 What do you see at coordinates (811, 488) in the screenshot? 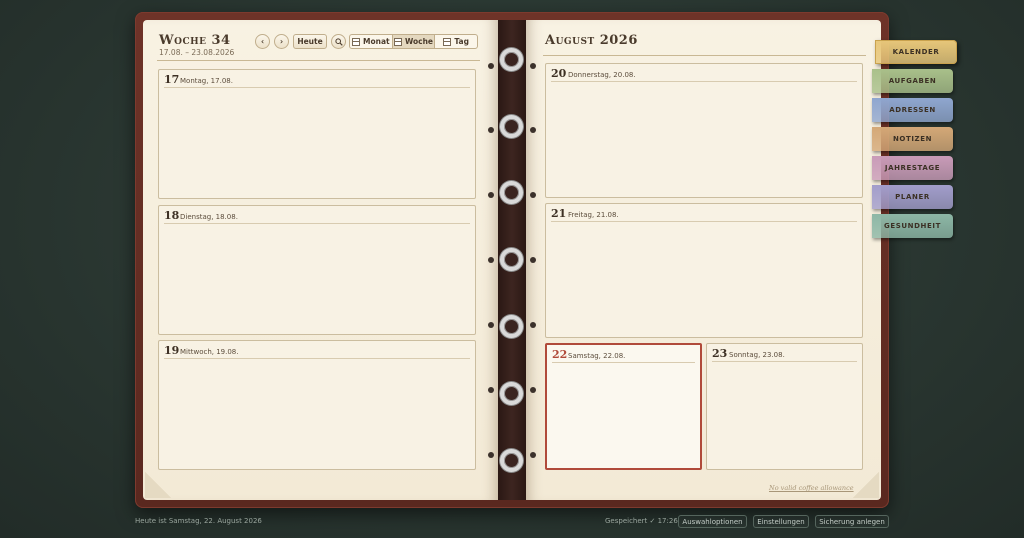
I see `footer-note: No valid coffee allowance` at bounding box center [811, 488].